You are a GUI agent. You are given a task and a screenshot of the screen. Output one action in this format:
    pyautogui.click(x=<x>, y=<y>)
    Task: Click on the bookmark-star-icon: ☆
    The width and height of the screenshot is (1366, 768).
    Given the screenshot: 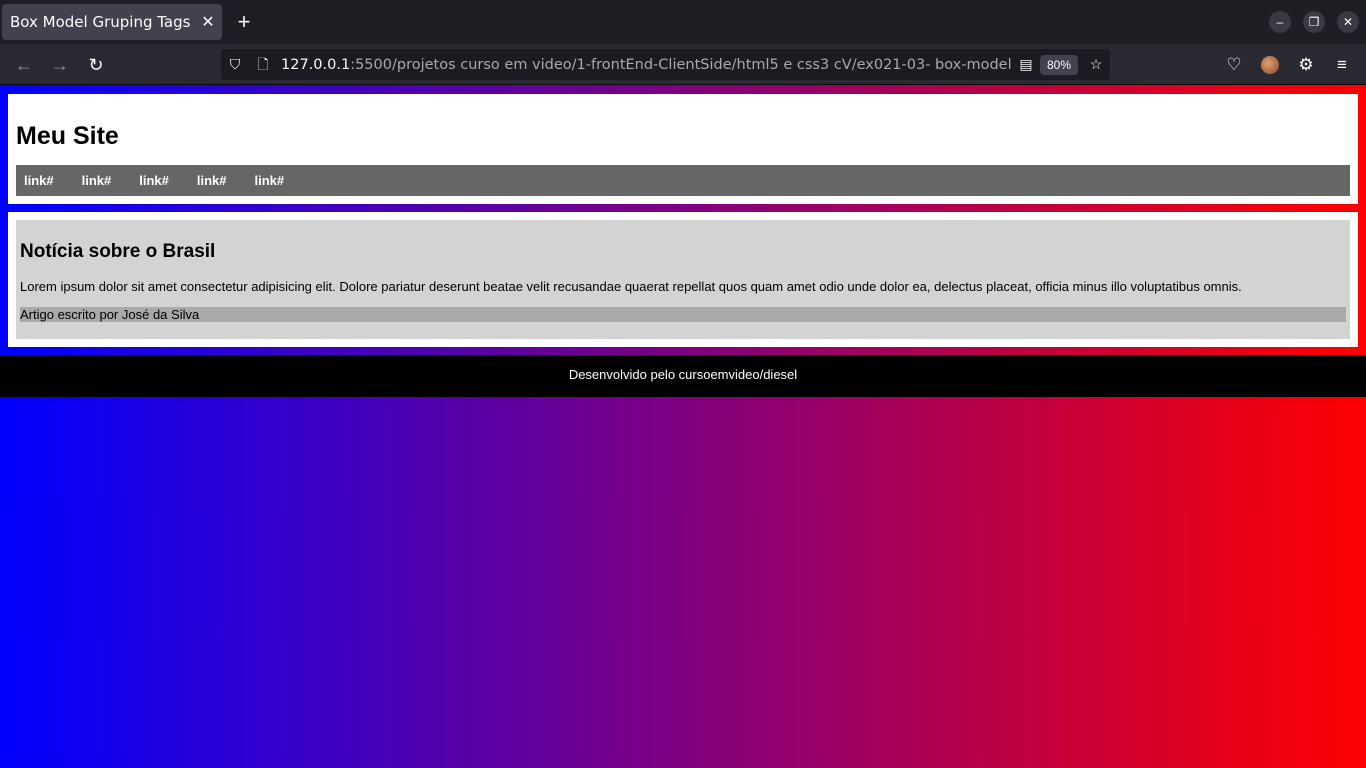 What is the action you would take?
    pyautogui.click(x=1096, y=64)
    